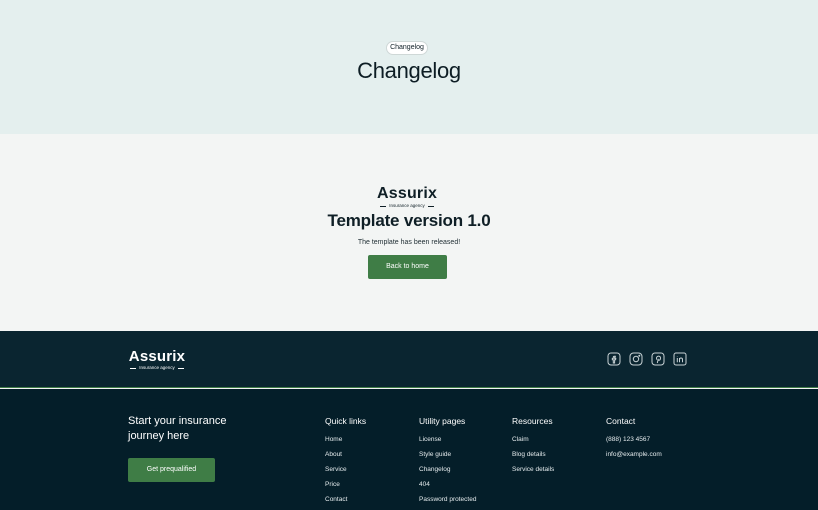 The height and width of the screenshot is (510, 818). What do you see at coordinates (447, 455) in the screenshot?
I see `footer-link-style-guide: Style guide` at bounding box center [447, 455].